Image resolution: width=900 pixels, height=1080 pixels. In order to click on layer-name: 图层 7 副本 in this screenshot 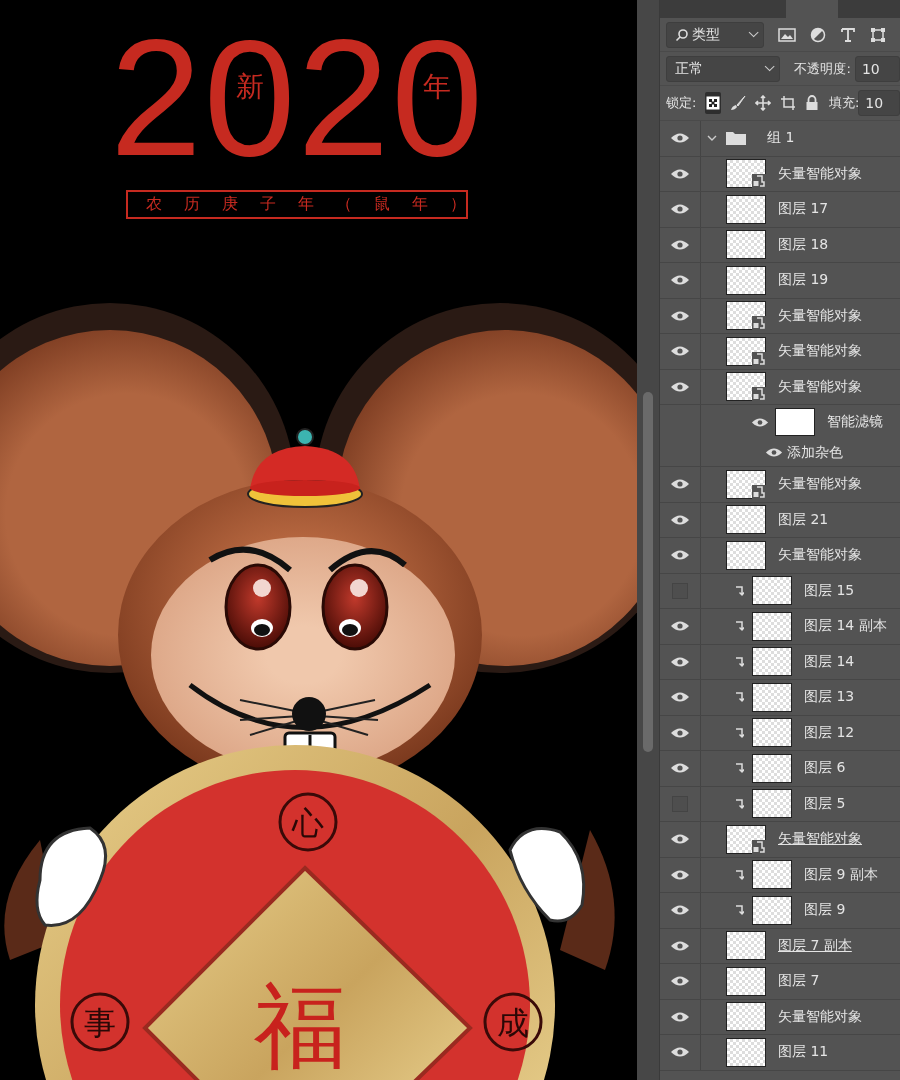, I will do `click(815, 945)`.